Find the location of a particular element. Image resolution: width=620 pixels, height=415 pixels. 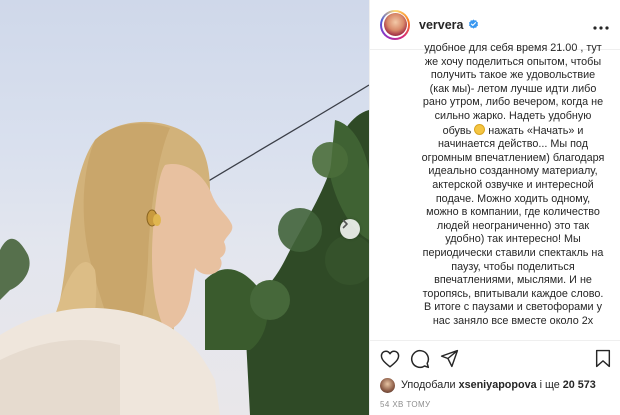

caption-text: обувь is located at coordinates (457, 130).